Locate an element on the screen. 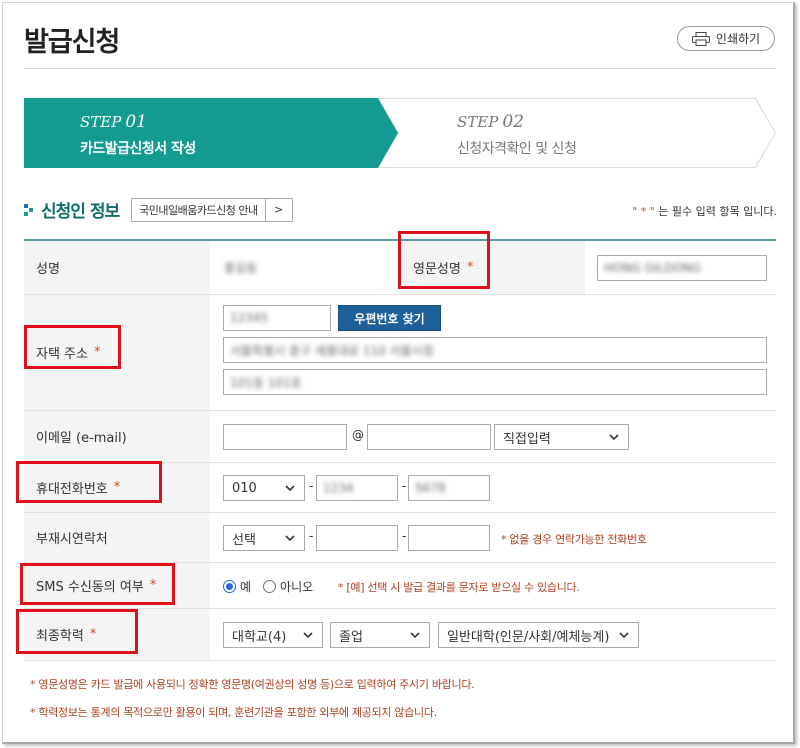 The image size is (800, 748). email-label: 이메일 (e-mail) is located at coordinates (117, 436).